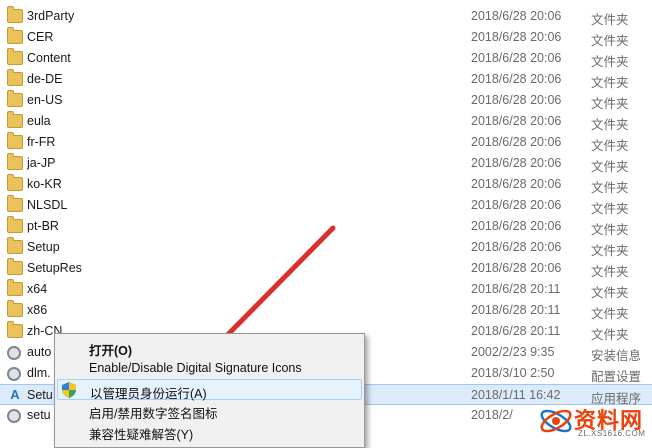 The width and height of the screenshot is (652, 448). What do you see at coordinates (616, 377) in the screenshot?
I see `file-type: 配置设置` at bounding box center [616, 377].